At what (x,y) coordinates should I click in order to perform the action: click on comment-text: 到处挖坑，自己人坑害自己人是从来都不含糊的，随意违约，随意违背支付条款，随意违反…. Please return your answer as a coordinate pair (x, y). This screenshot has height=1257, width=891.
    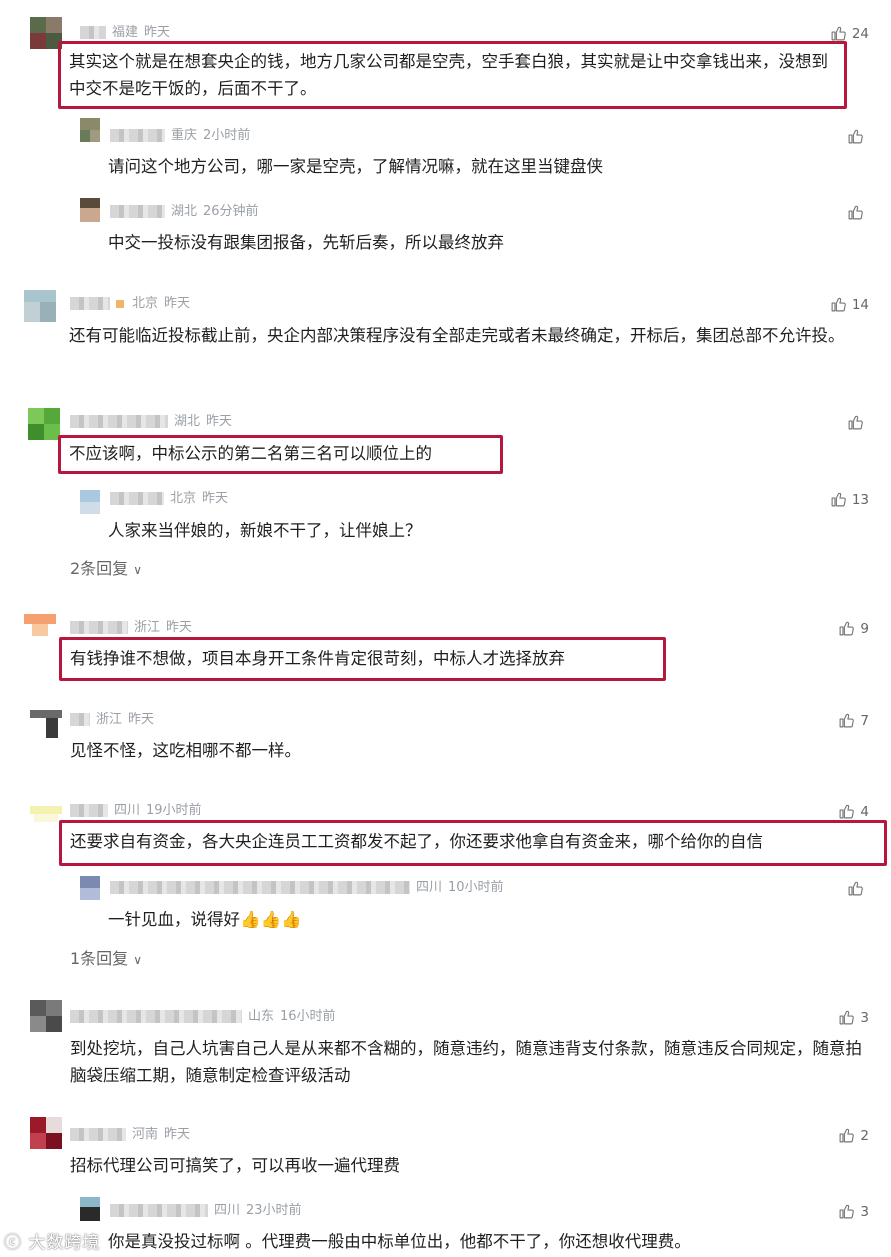
    Looking at the image, I should click on (466, 1062).